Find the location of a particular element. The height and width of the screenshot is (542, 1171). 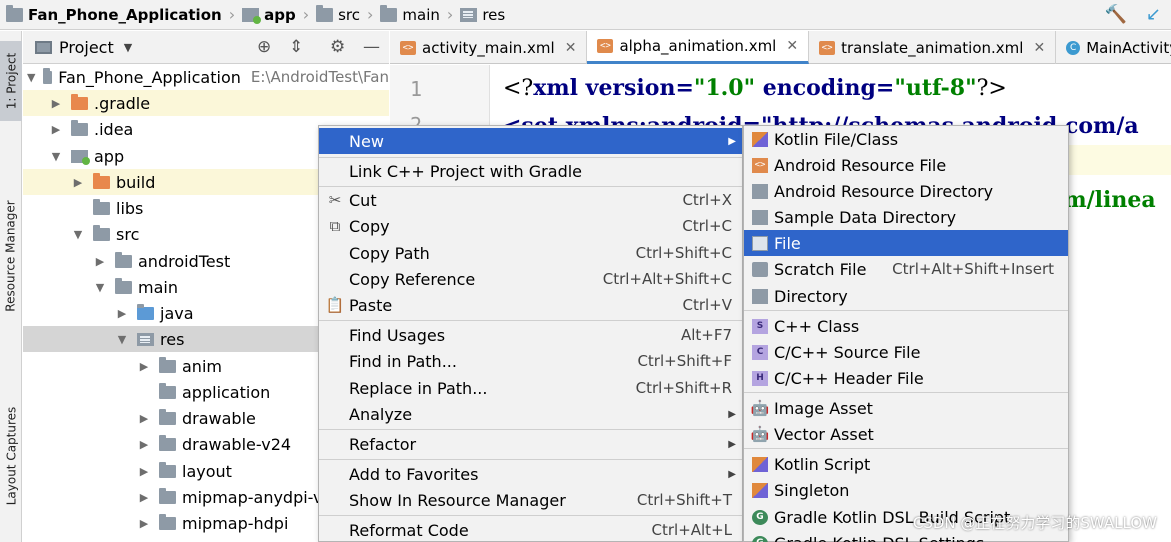

submenu-item-cpp-source-file: C C/C++ Source File is located at coordinates (906, 352).